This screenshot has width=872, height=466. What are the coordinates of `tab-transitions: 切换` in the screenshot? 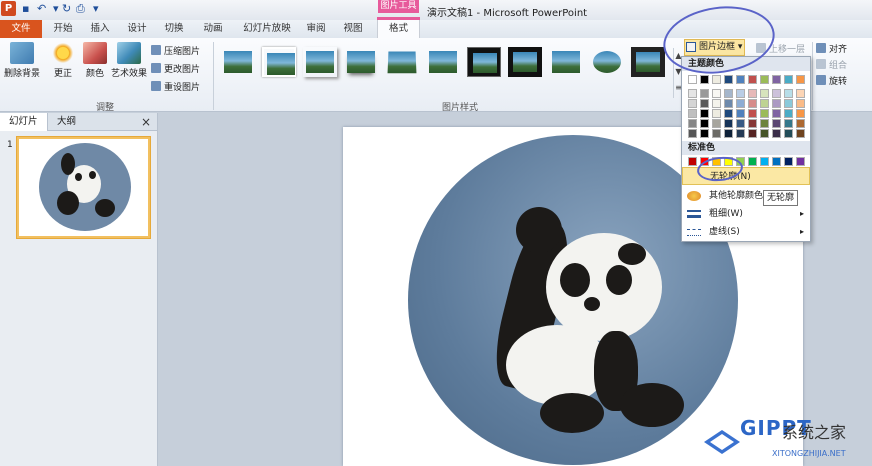 It's located at (174, 29).